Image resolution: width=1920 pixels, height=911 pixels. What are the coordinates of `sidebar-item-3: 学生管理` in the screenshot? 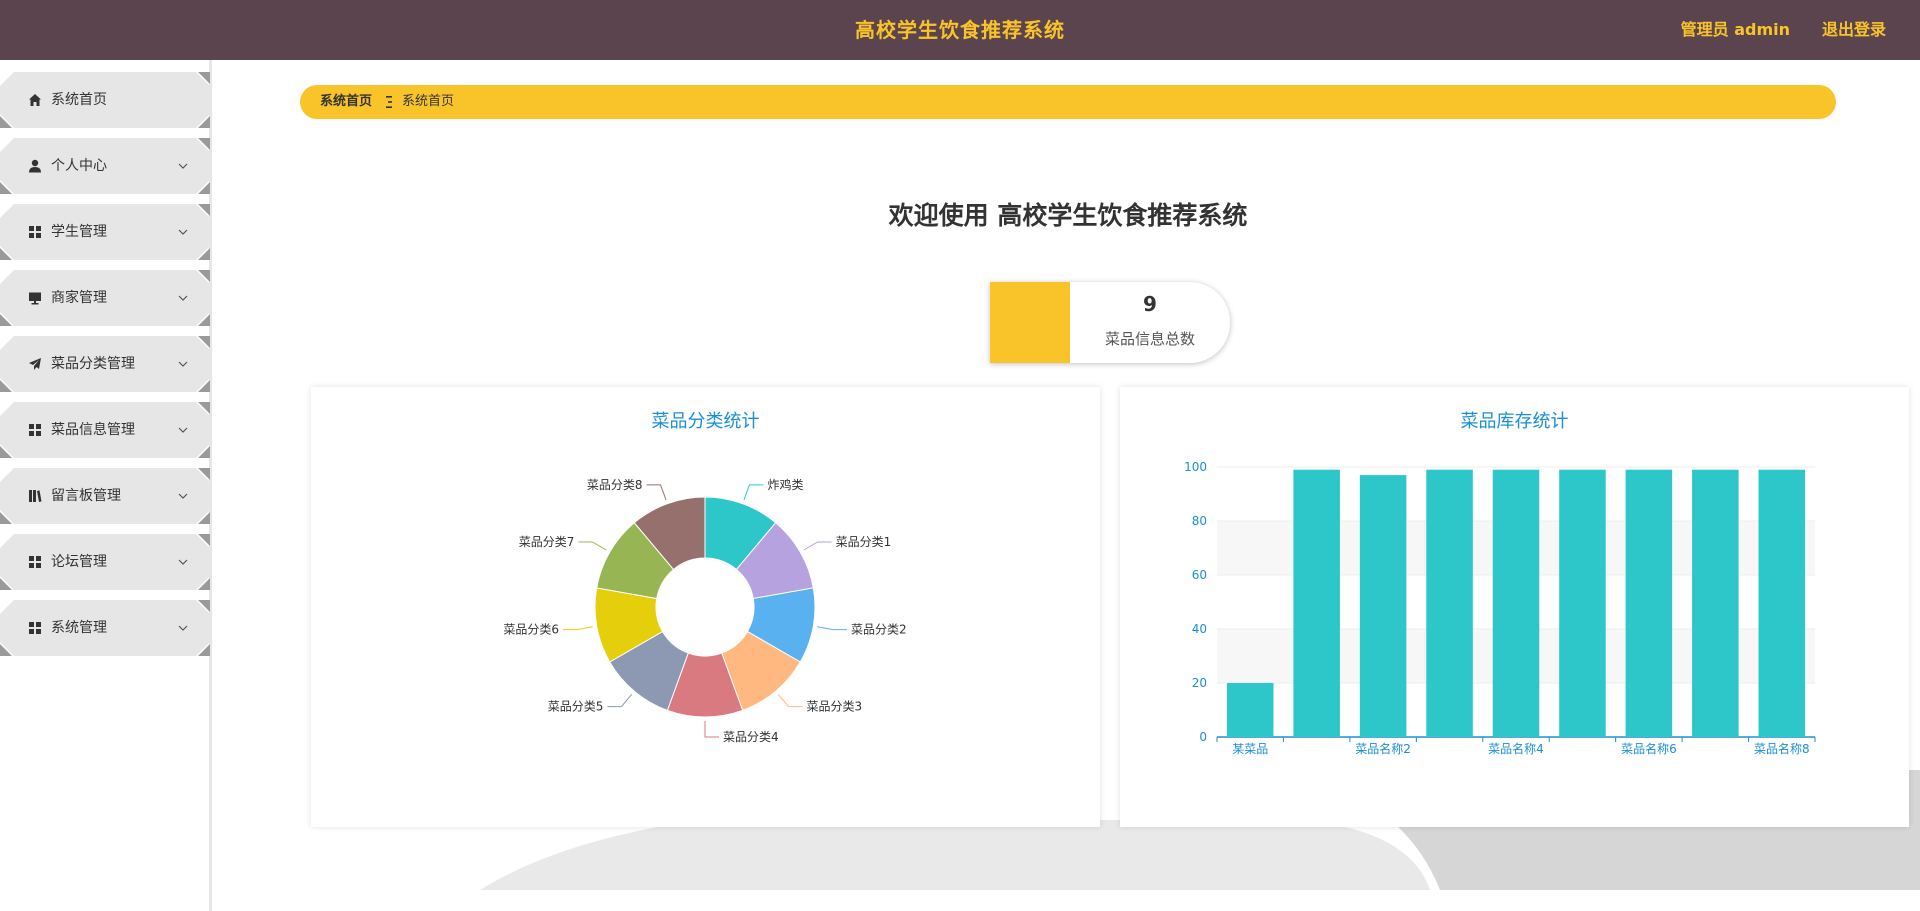 It's located at (105, 232).